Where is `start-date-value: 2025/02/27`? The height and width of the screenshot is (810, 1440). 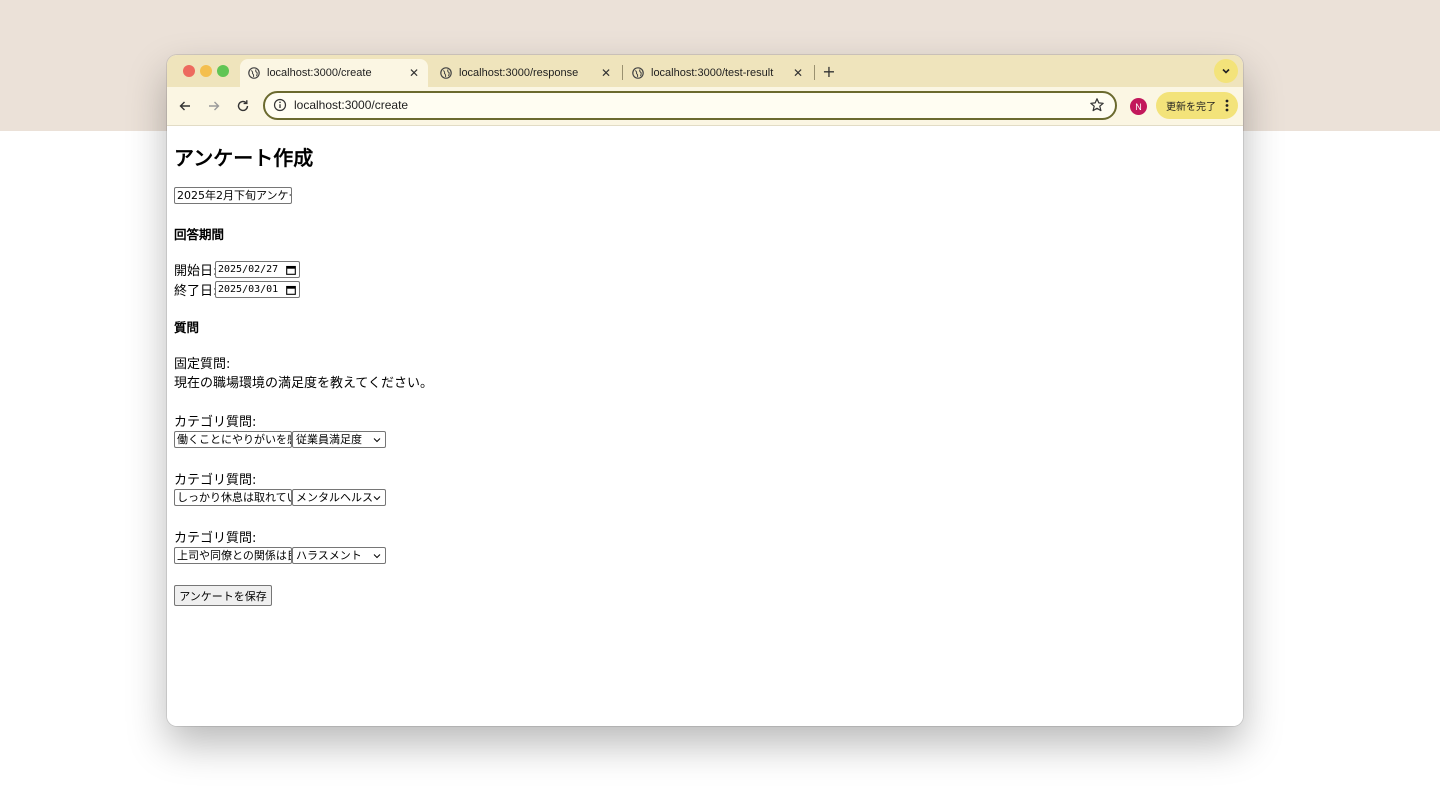
start-date-value: 2025/02/27 is located at coordinates (248, 269).